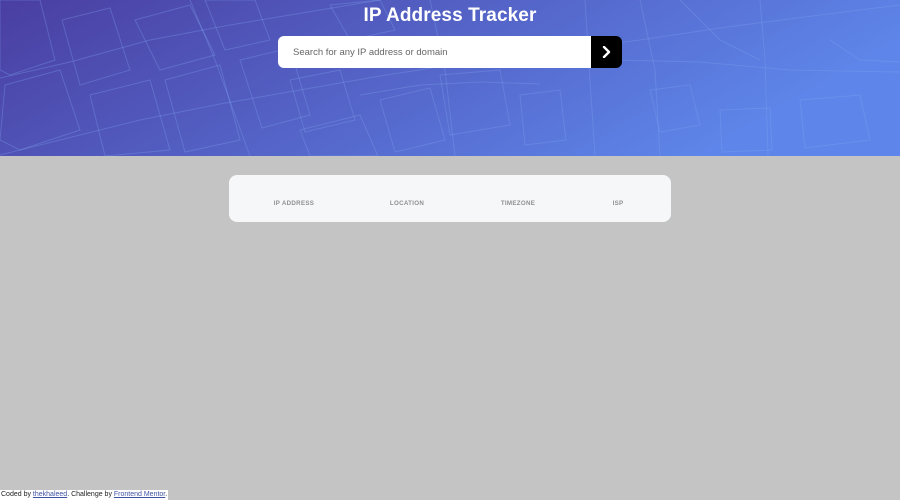  What do you see at coordinates (450, 198) in the screenshot?
I see `ip-info-card: IP ADDRESS LOCATION TIMEZONE ISP` at bounding box center [450, 198].